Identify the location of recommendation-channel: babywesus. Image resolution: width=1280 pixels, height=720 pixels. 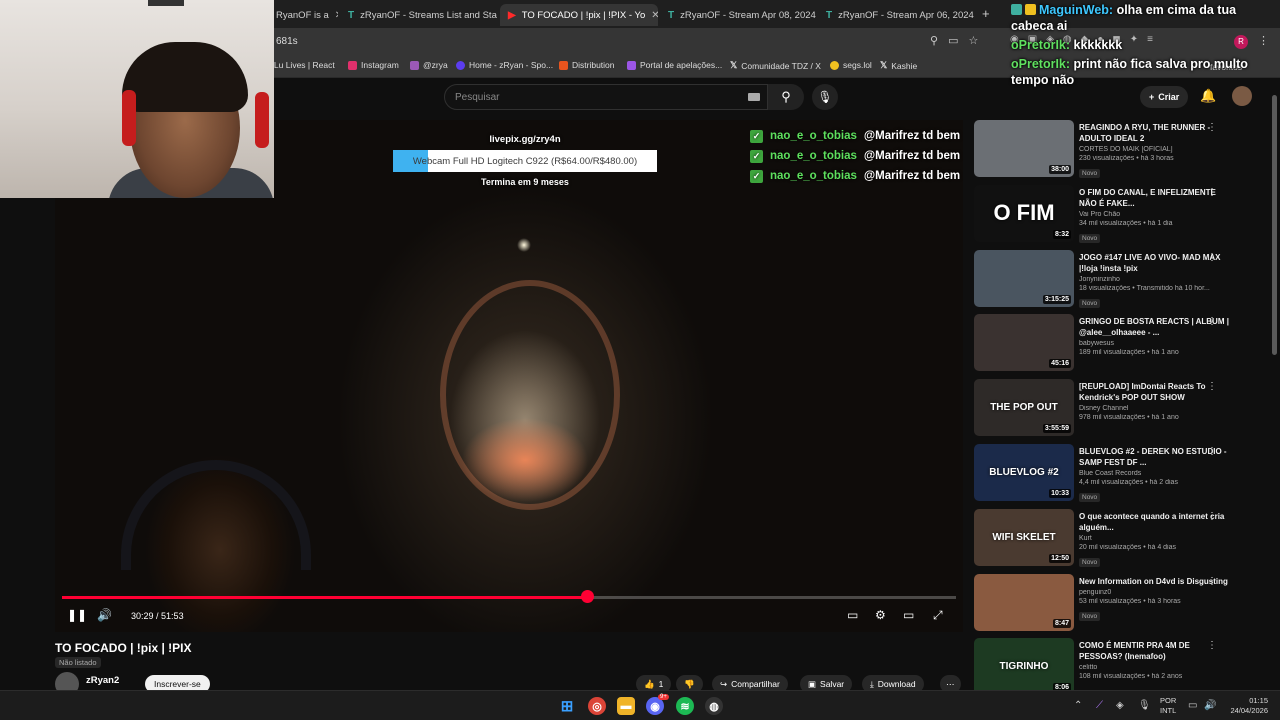
(1154, 343).